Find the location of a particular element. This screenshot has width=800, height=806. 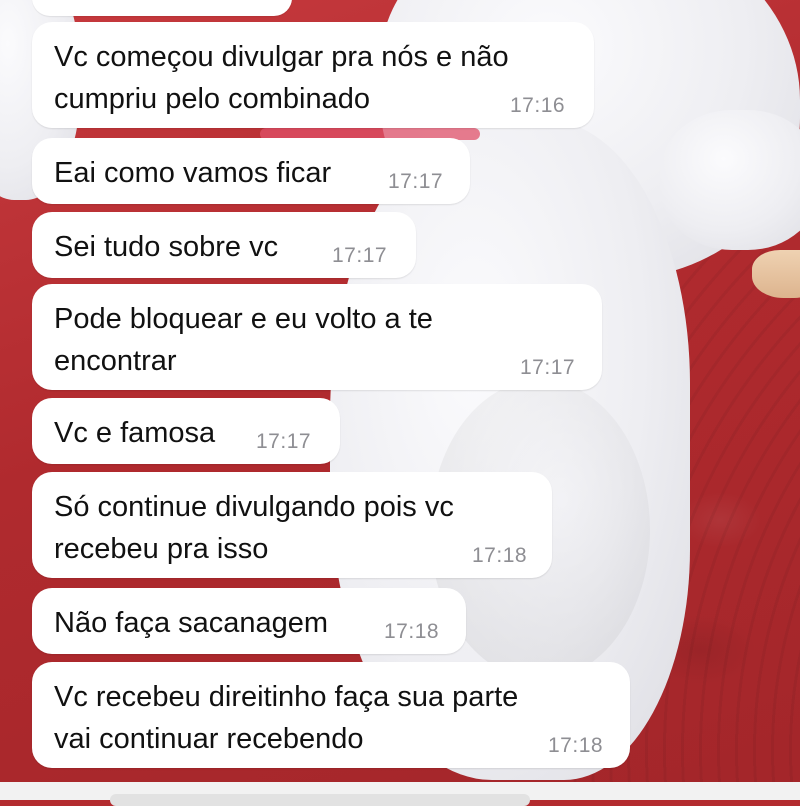

message-bubble: Vc e famosa 17:17 is located at coordinates (186, 431).